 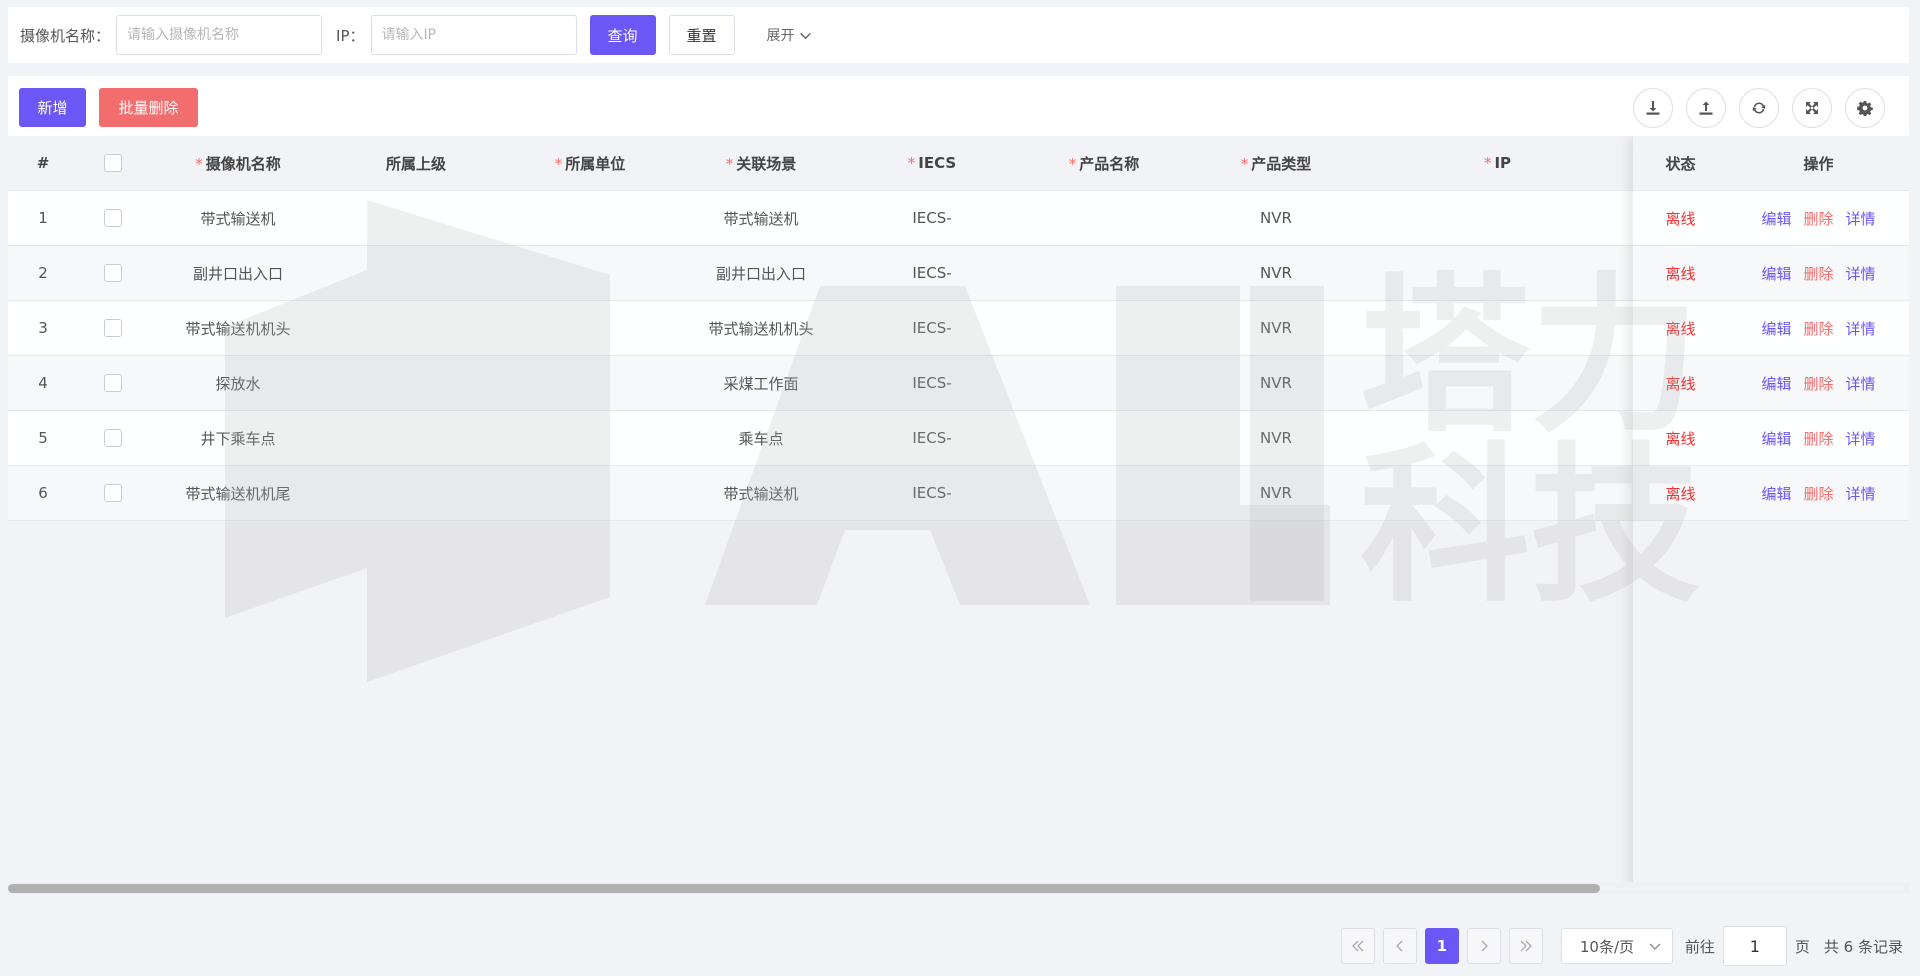 I want to click on scrollbar-thumb, so click(x=804, y=888).